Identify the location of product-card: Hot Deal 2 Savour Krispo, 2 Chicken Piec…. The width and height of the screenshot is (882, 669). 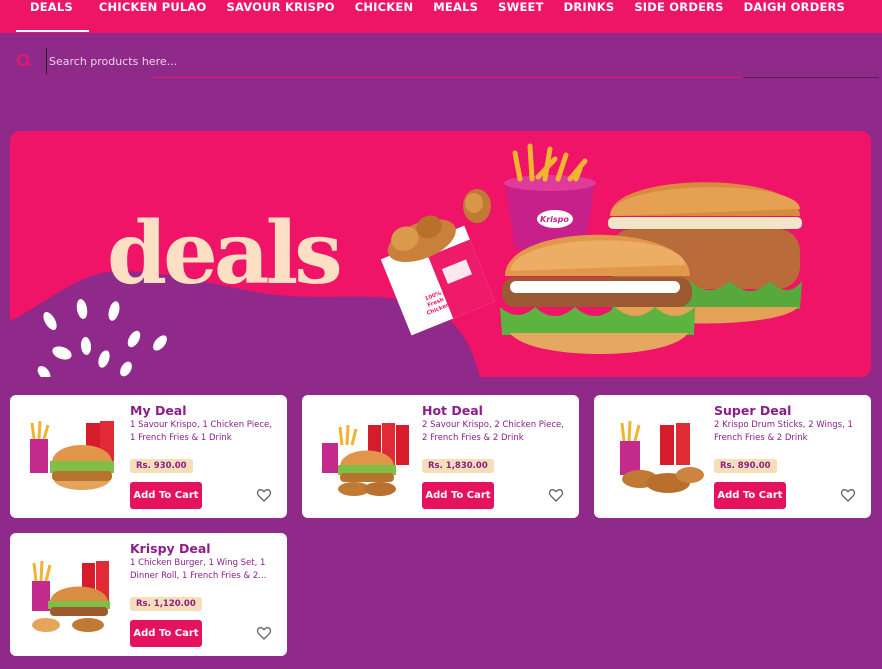
(440, 456).